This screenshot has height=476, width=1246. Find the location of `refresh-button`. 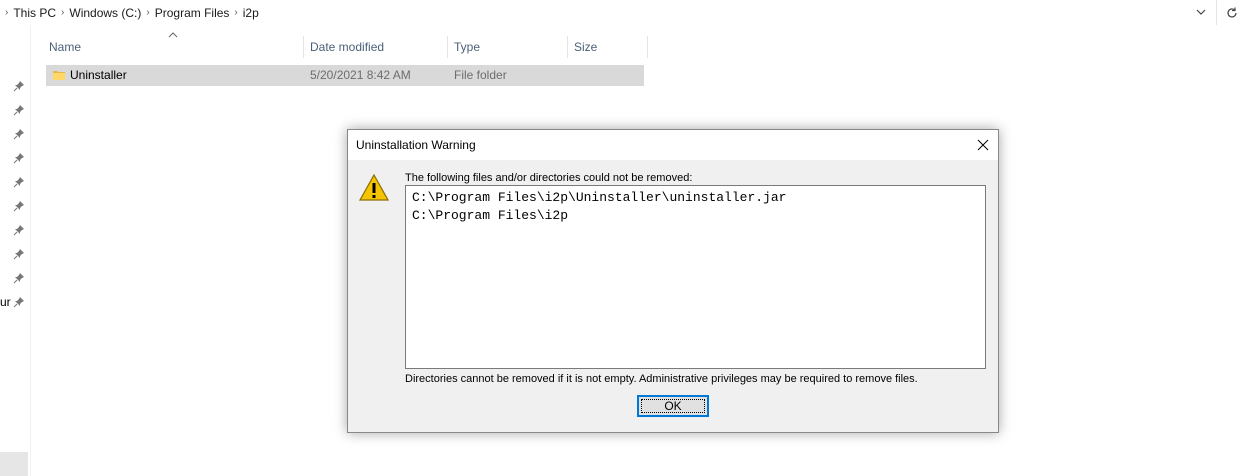

refresh-button is located at coordinates (1231, 12).